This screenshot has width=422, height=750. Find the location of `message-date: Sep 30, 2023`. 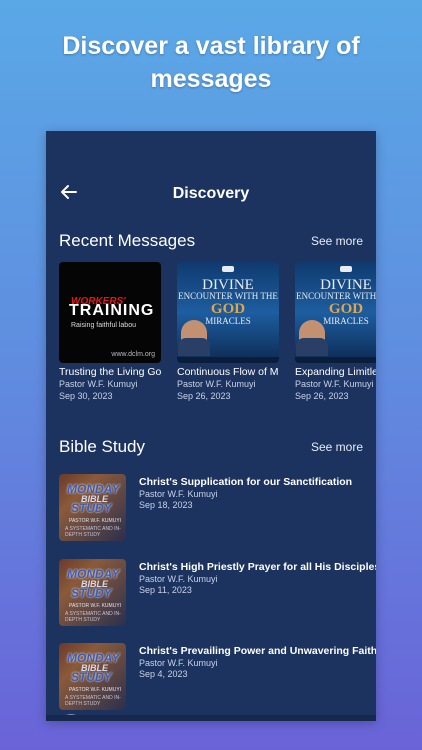

message-date: Sep 30, 2023 is located at coordinates (86, 396).